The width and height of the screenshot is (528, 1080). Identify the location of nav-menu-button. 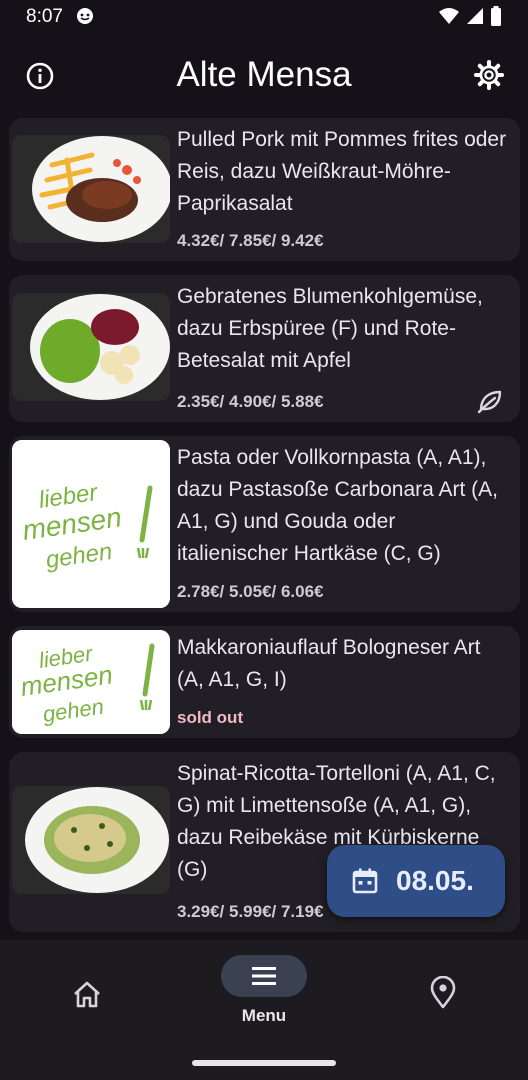
(264, 976).